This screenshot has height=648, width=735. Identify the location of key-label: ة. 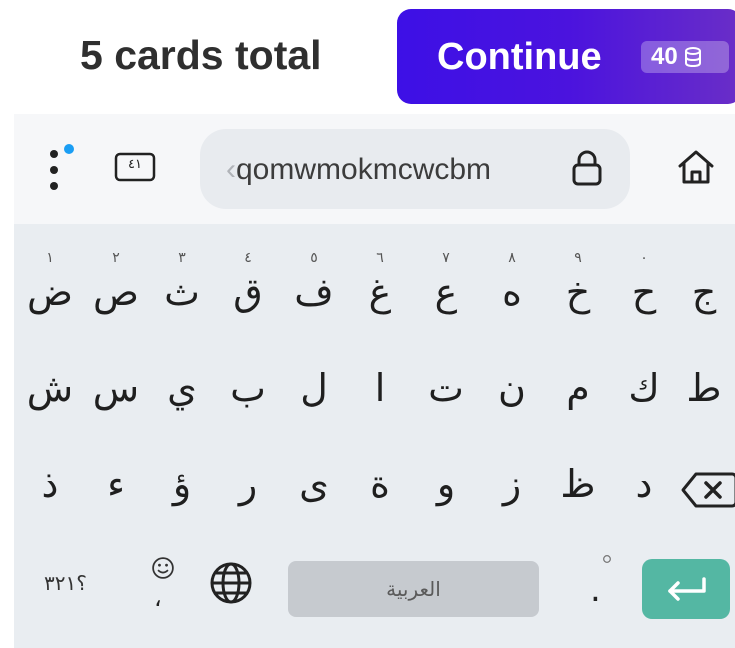
(380, 484).